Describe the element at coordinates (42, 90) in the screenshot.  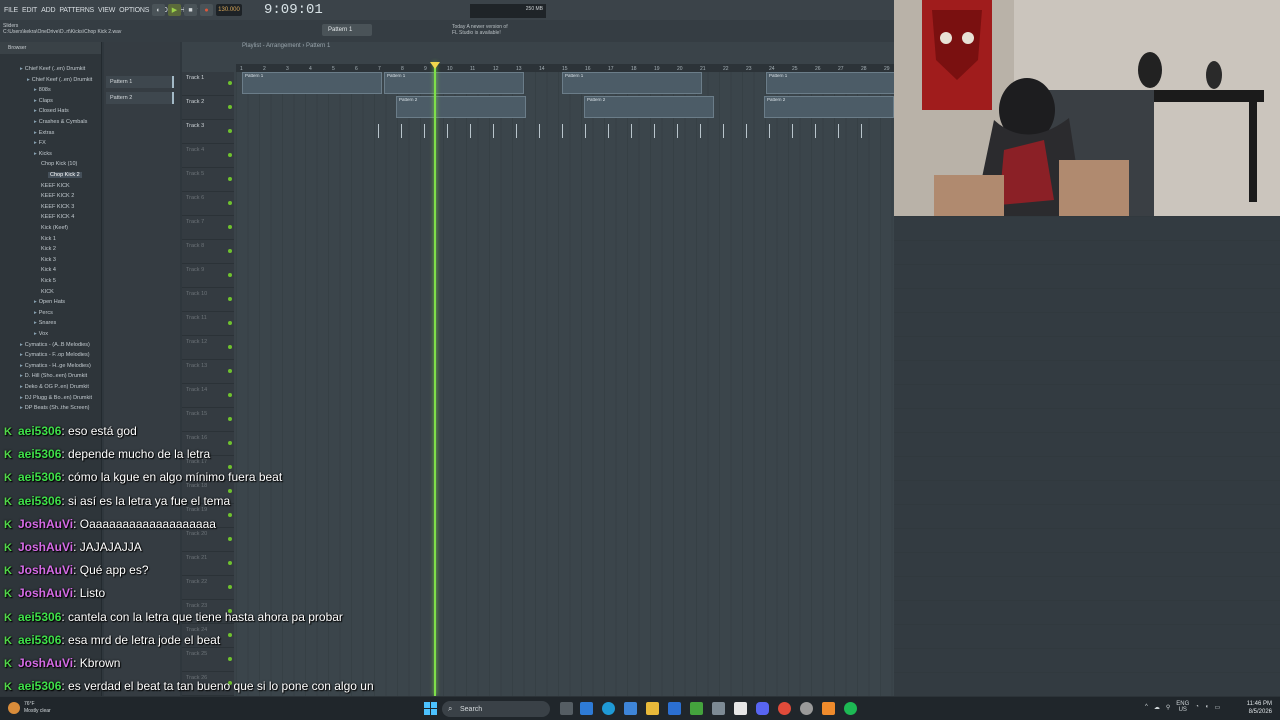
I see `browser-folder: 808s` at that location.